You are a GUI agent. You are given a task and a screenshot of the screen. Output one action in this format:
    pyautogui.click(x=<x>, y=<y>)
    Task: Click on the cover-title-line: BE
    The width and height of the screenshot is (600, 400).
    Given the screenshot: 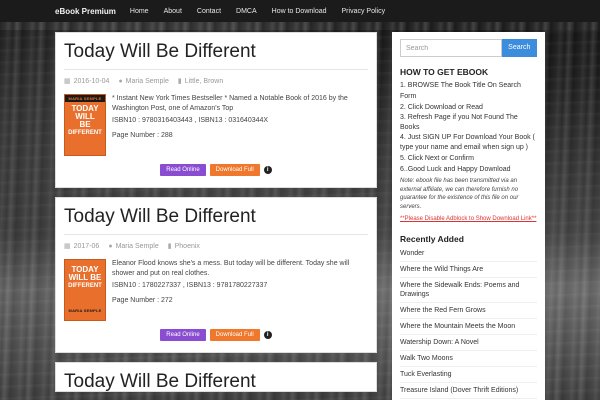 What is the action you would take?
    pyautogui.click(x=85, y=124)
    